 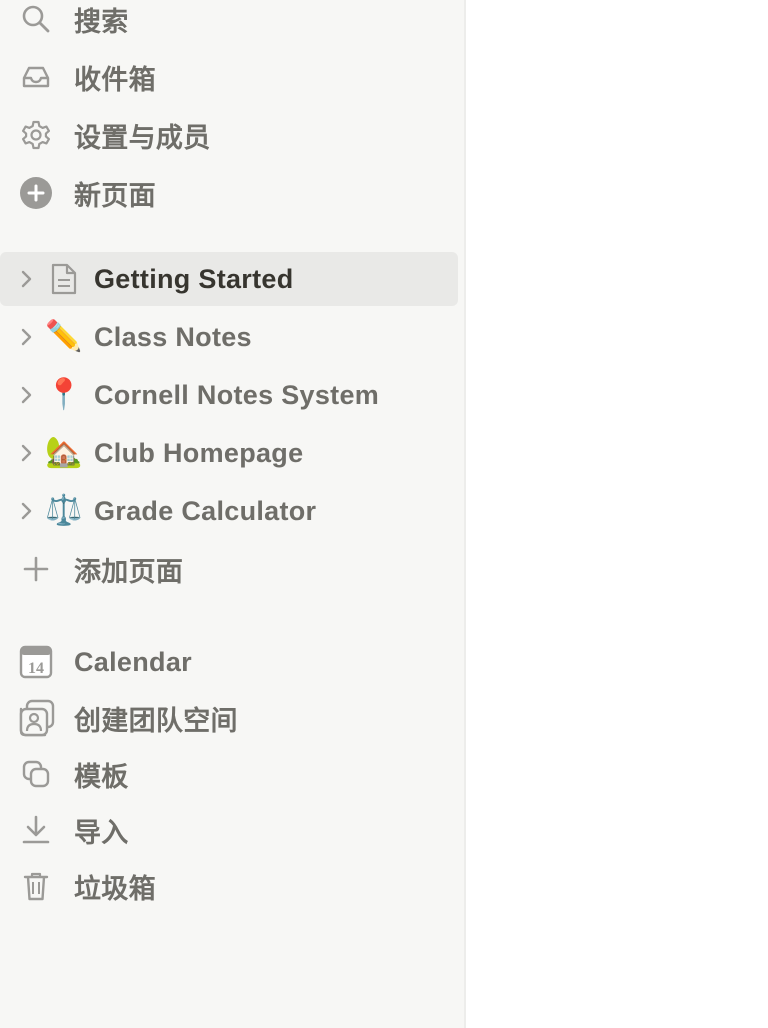 I want to click on page-item-class-notes: ✏️ Class Notes, so click(x=229, y=337).